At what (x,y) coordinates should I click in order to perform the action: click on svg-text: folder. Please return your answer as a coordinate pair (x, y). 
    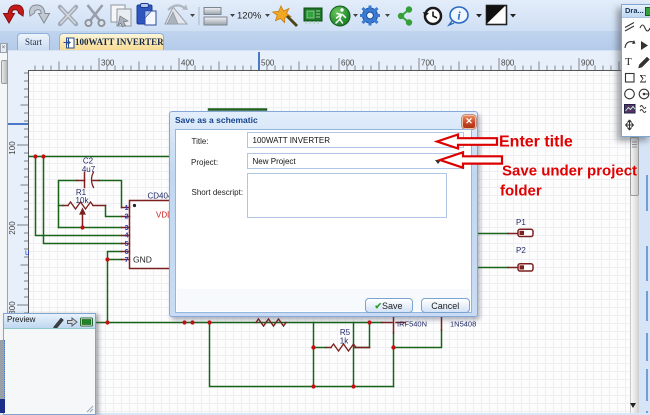
    Looking at the image, I should click on (521, 191).